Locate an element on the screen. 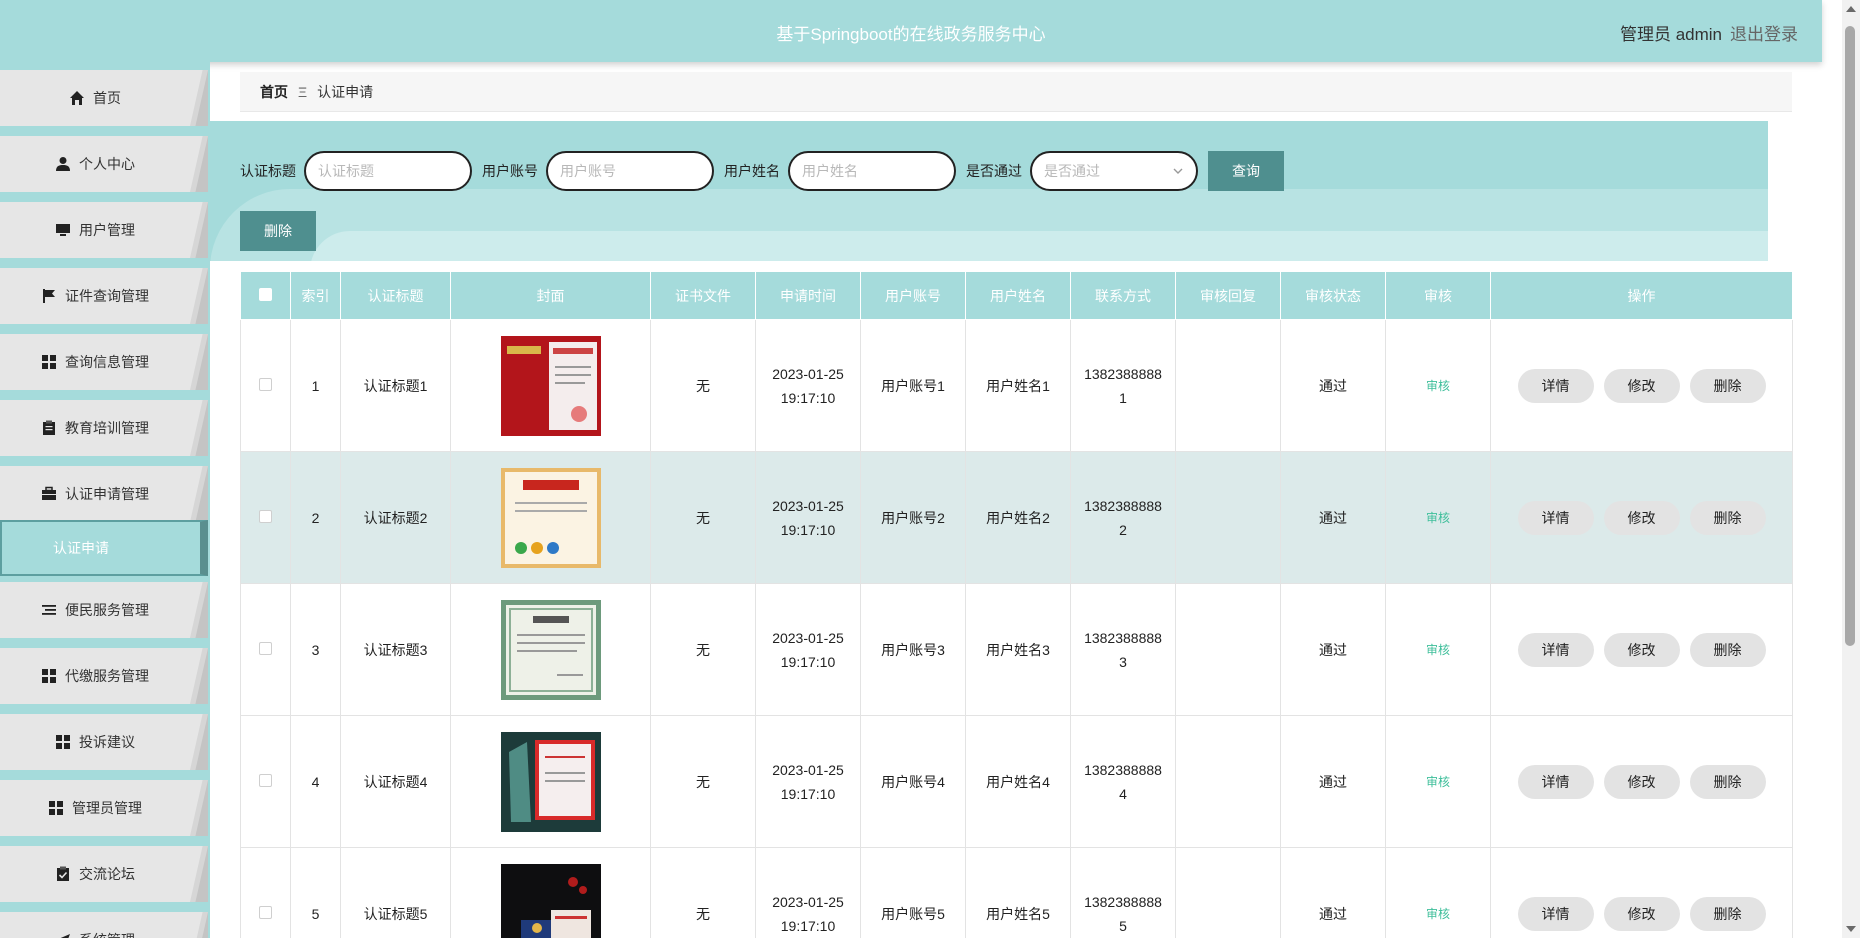 This screenshot has width=1860, height=938. passed-select: 是否通过 is located at coordinates (1114, 171).